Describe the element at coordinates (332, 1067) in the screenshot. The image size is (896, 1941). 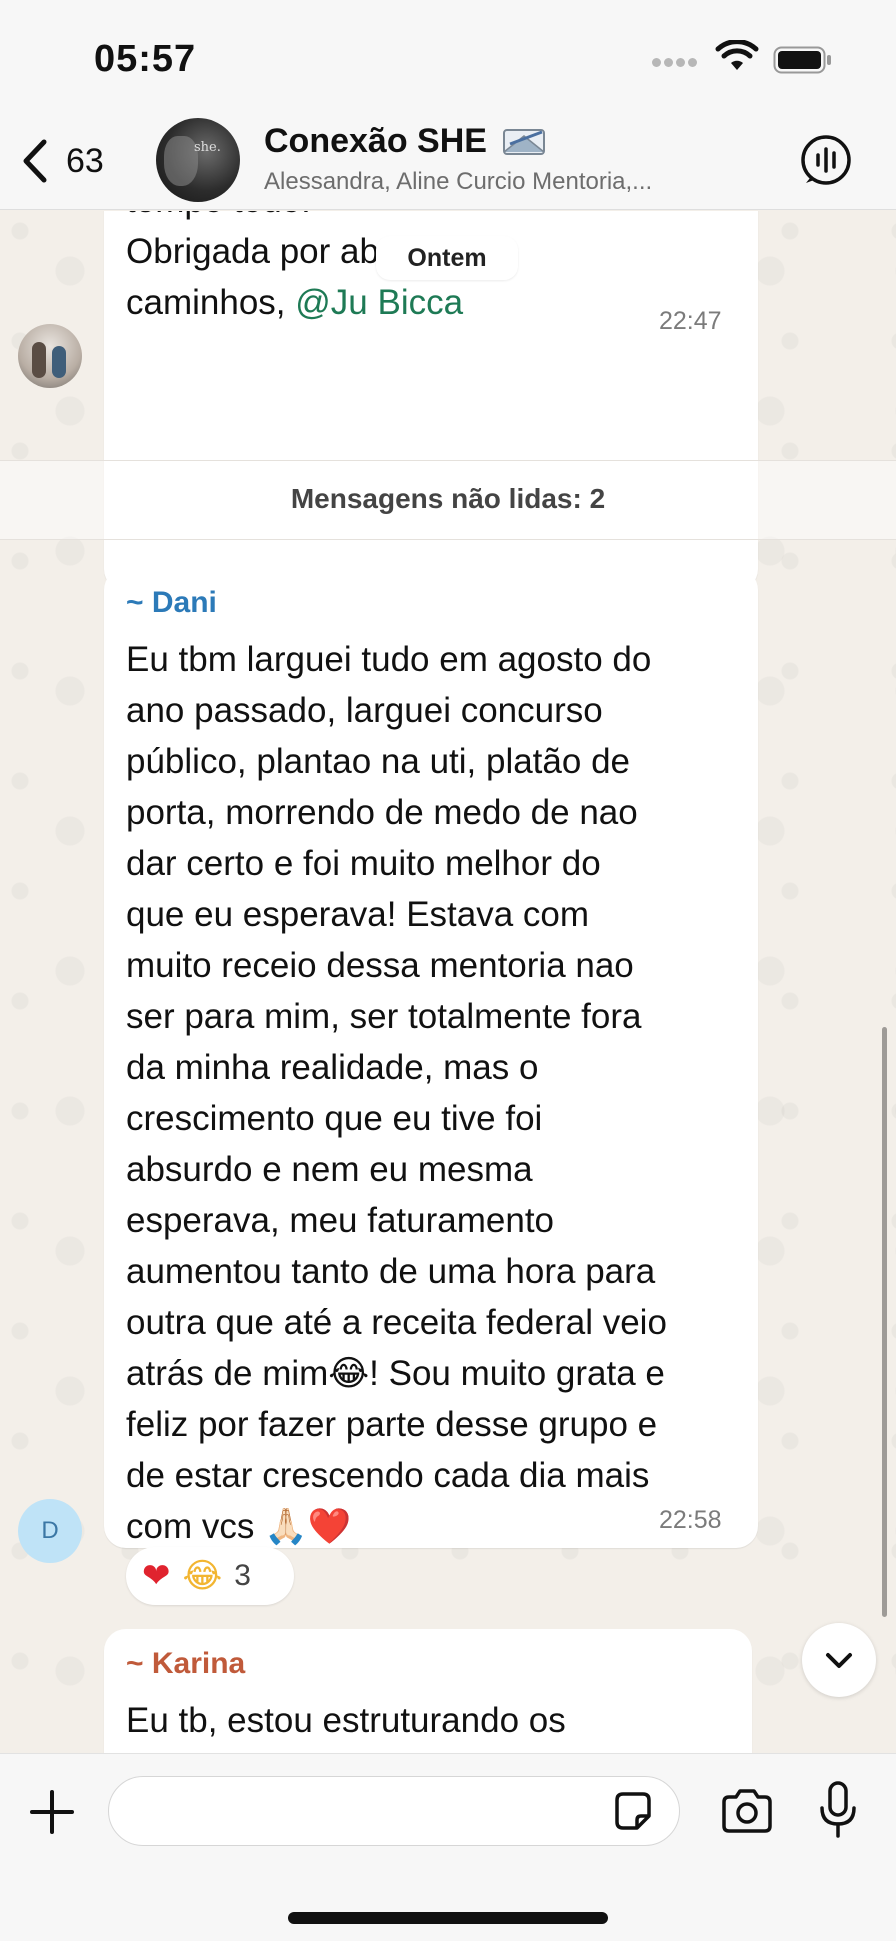
I see `message-line: da minha realidade, mas o` at that location.